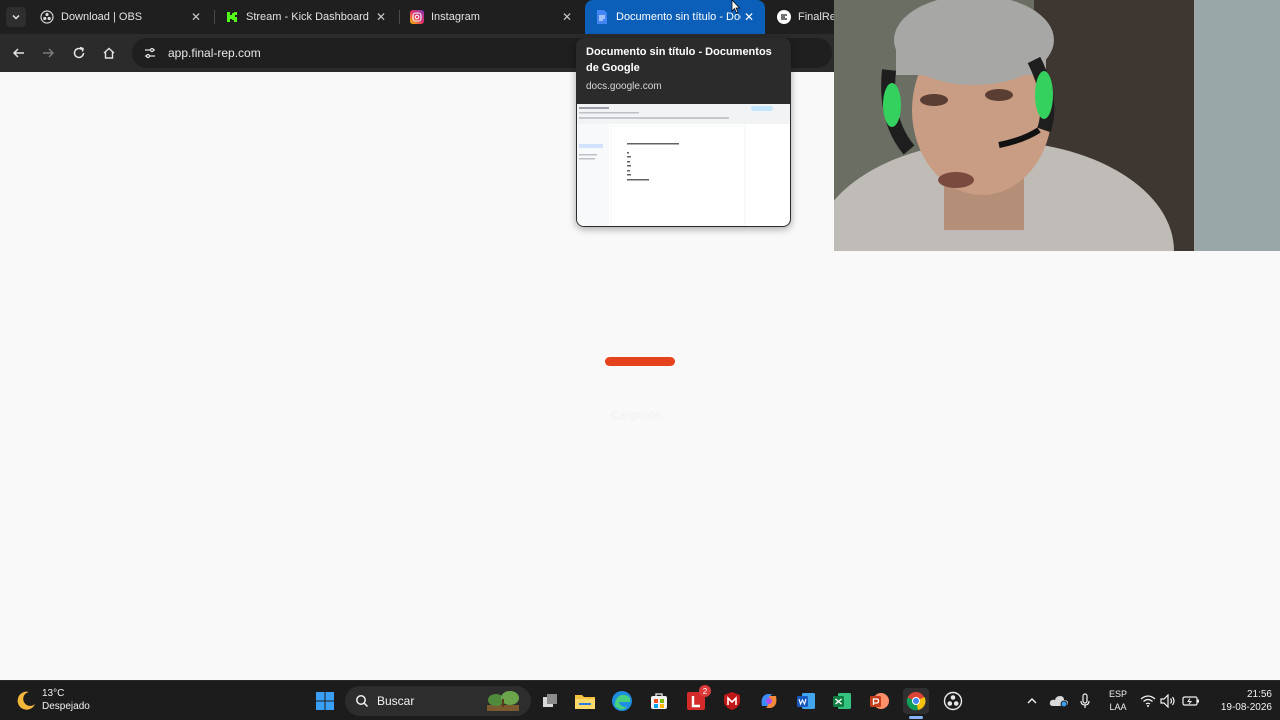  What do you see at coordinates (705, 691) in the screenshot?
I see `notification-badge: 2` at bounding box center [705, 691].